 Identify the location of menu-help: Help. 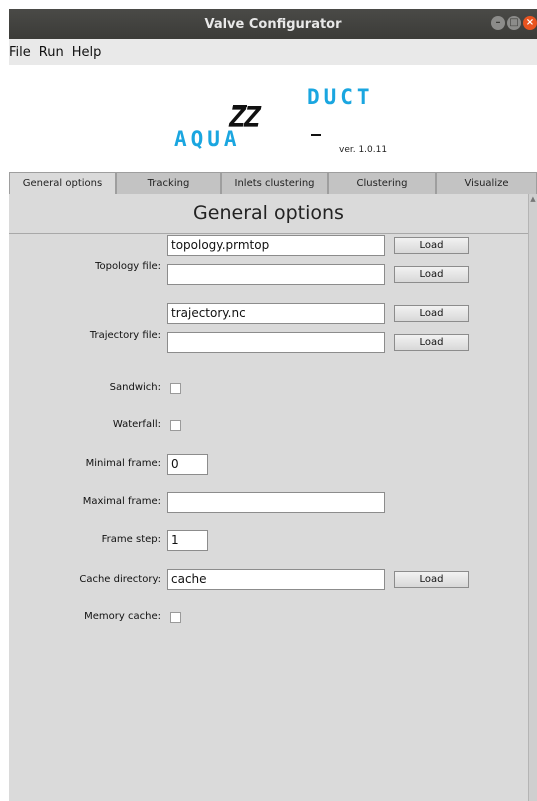
(85, 52).